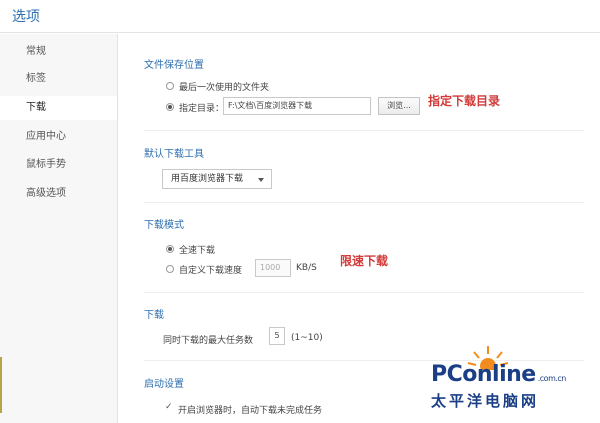  What do you see at coordinates (197, 251) in the screenshot?
I see `radio-full-speed-label: 全速下载` at bounding box center [197, 251].